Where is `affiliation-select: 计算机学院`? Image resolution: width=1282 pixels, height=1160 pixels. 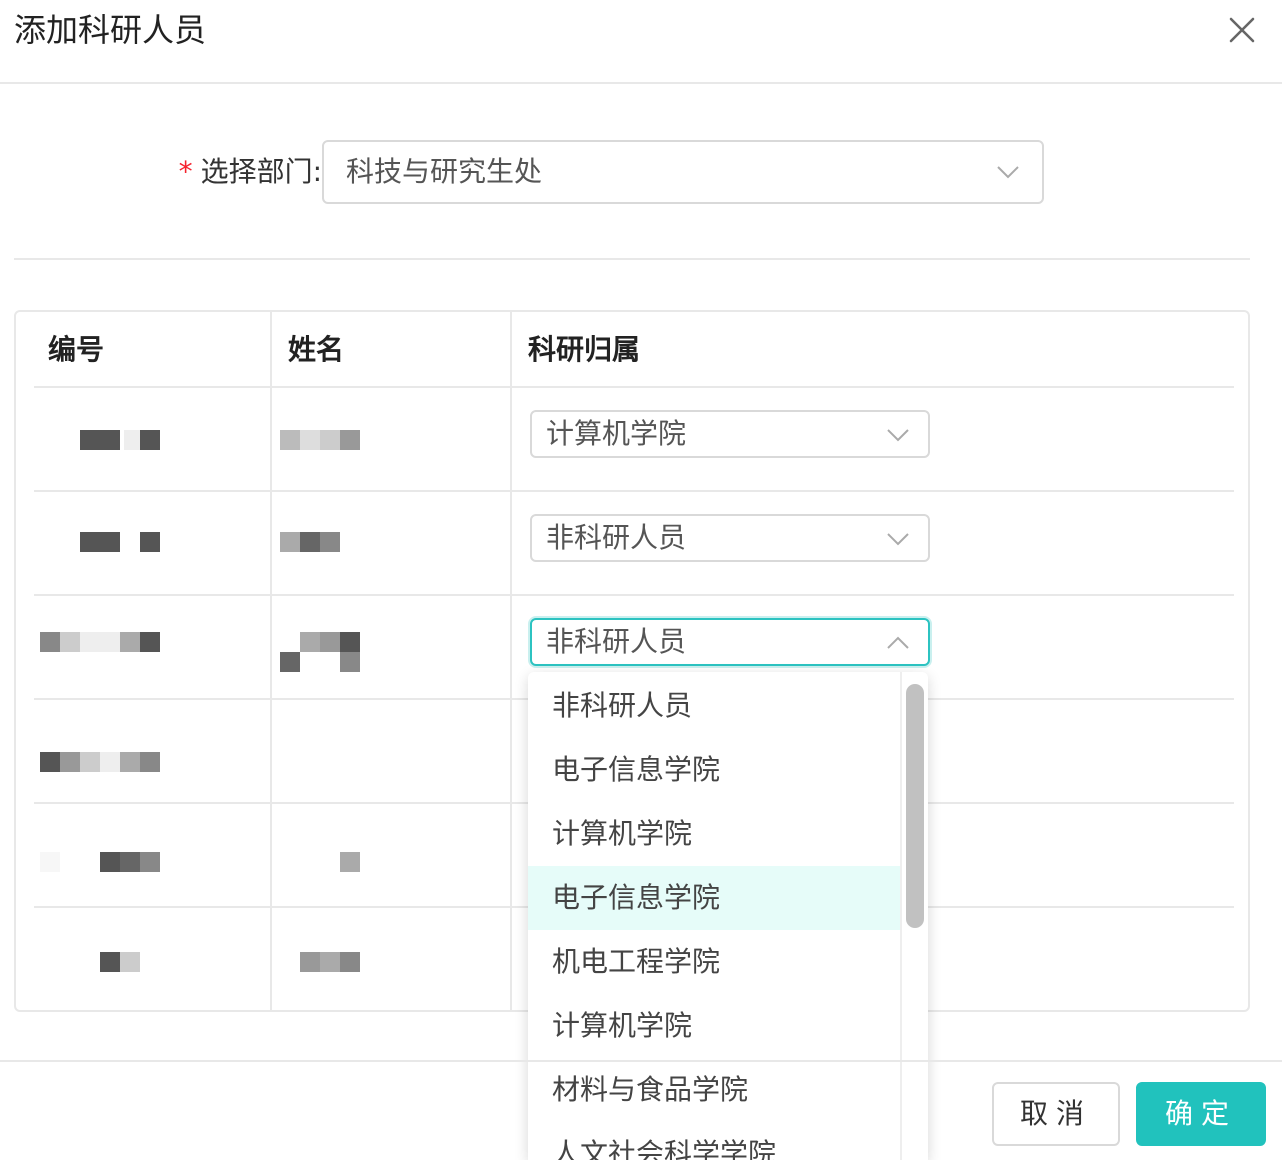
affiliation-select: 计算机学院 is located at coordinates (730, 434).